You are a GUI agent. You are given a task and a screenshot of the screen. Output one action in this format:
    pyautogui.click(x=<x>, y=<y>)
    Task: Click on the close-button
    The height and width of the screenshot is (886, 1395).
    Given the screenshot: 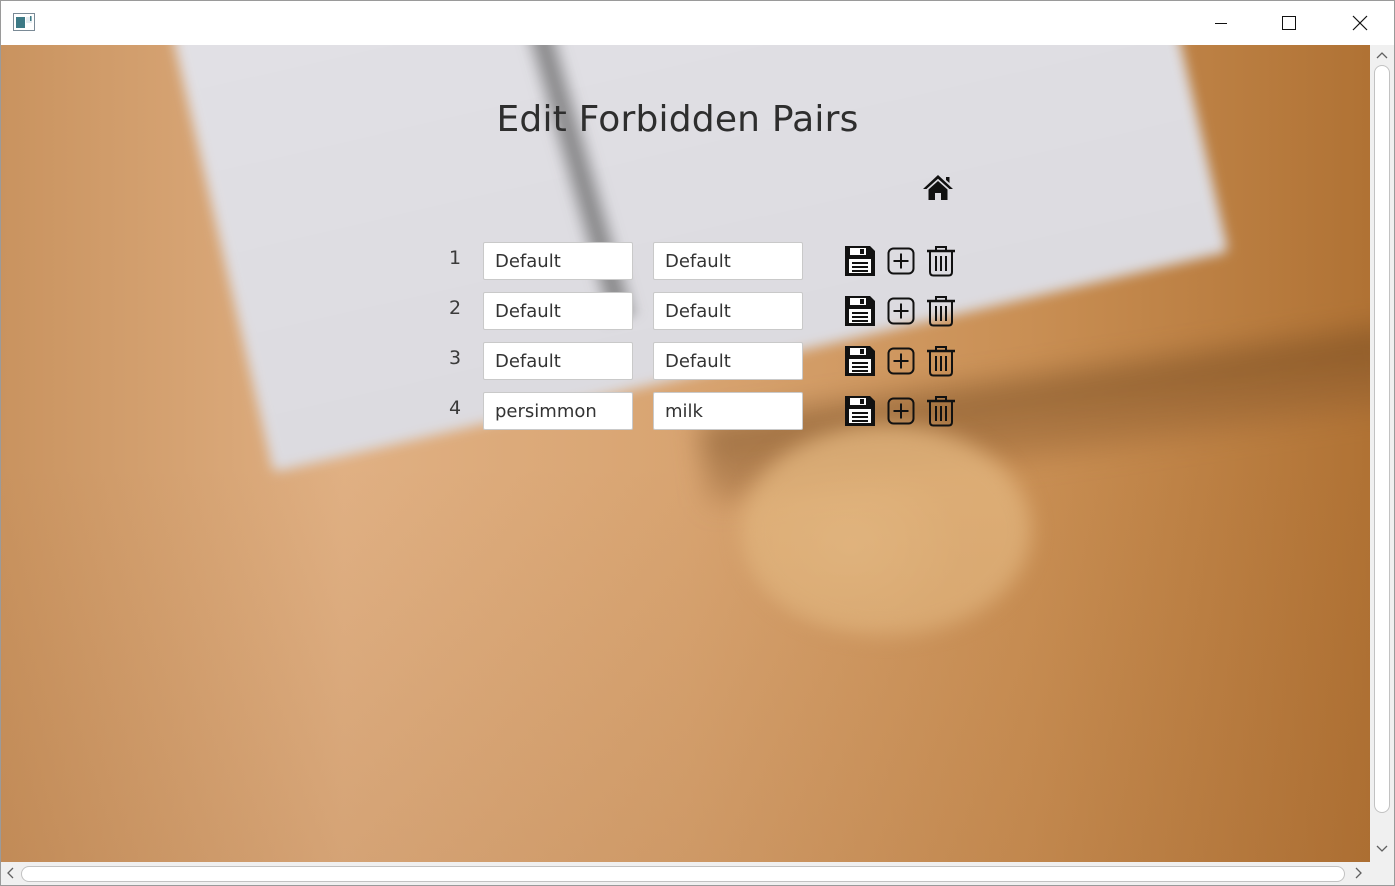 What is the action you would take?
    pyautogui.click(x=1360, y=23)
    